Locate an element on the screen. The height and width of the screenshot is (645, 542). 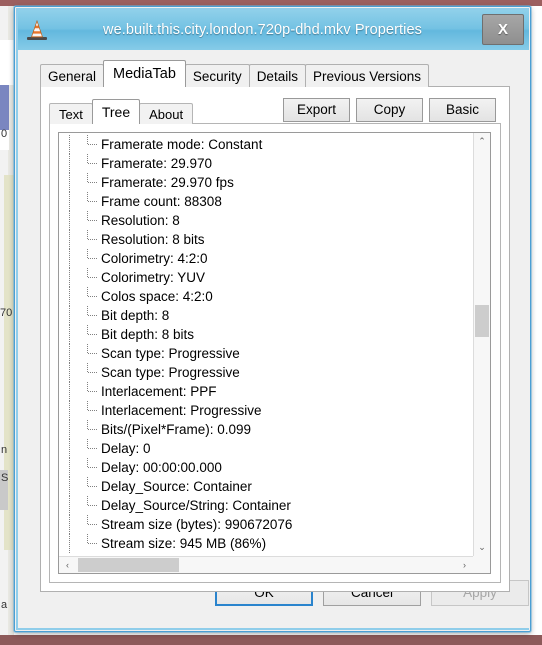
background-text-fragment: a is located at coordinates (4, 605).